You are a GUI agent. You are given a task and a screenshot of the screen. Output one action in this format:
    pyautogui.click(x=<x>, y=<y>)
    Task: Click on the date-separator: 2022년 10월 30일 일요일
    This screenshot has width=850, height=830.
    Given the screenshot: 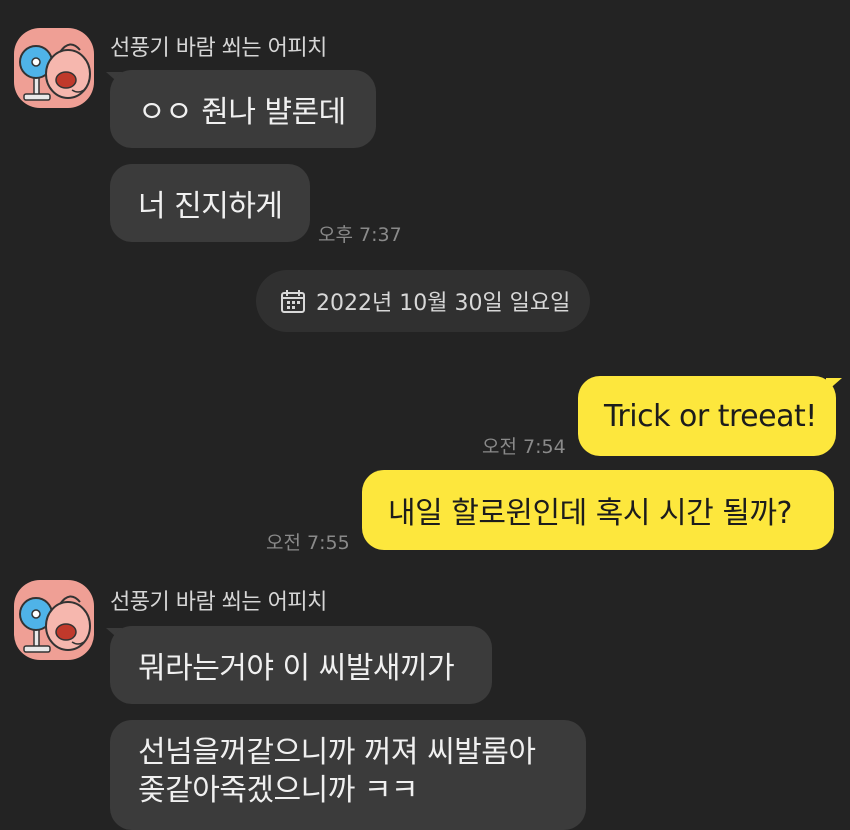 What is the action you would take?
    pyautogui.click(x=423, y=301)
    